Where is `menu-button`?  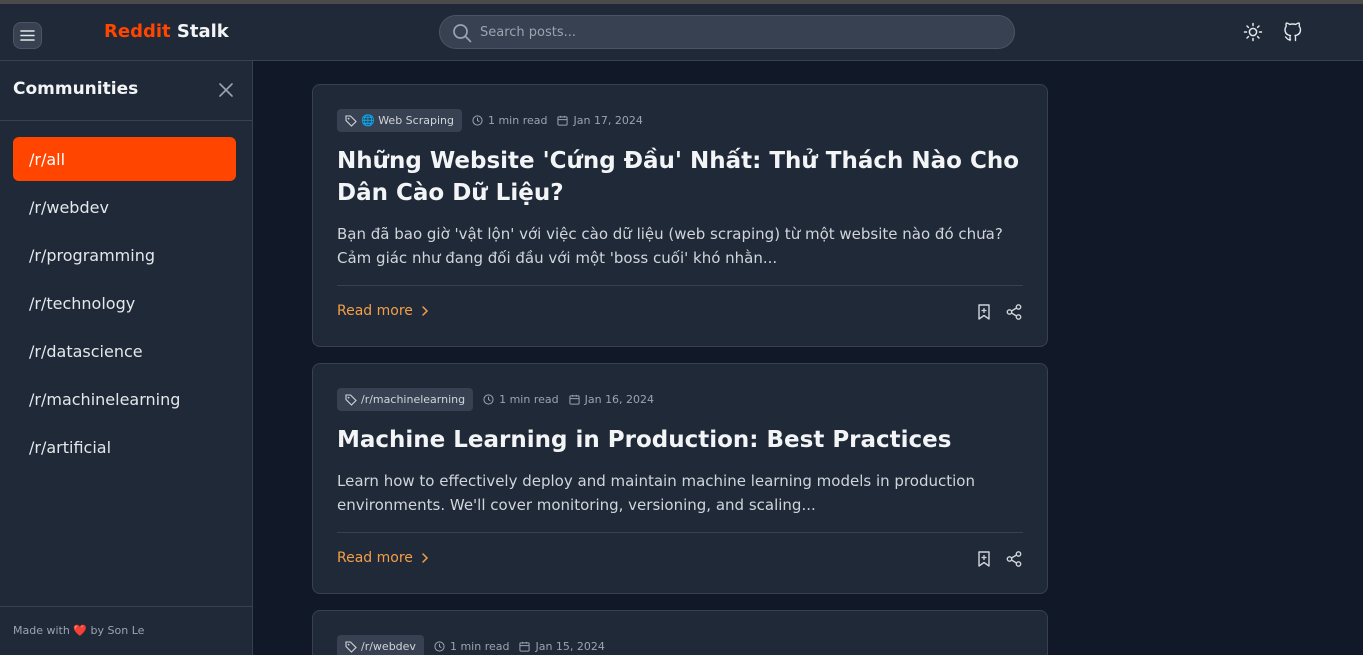
menu-button is located at coordinates (27, 35).